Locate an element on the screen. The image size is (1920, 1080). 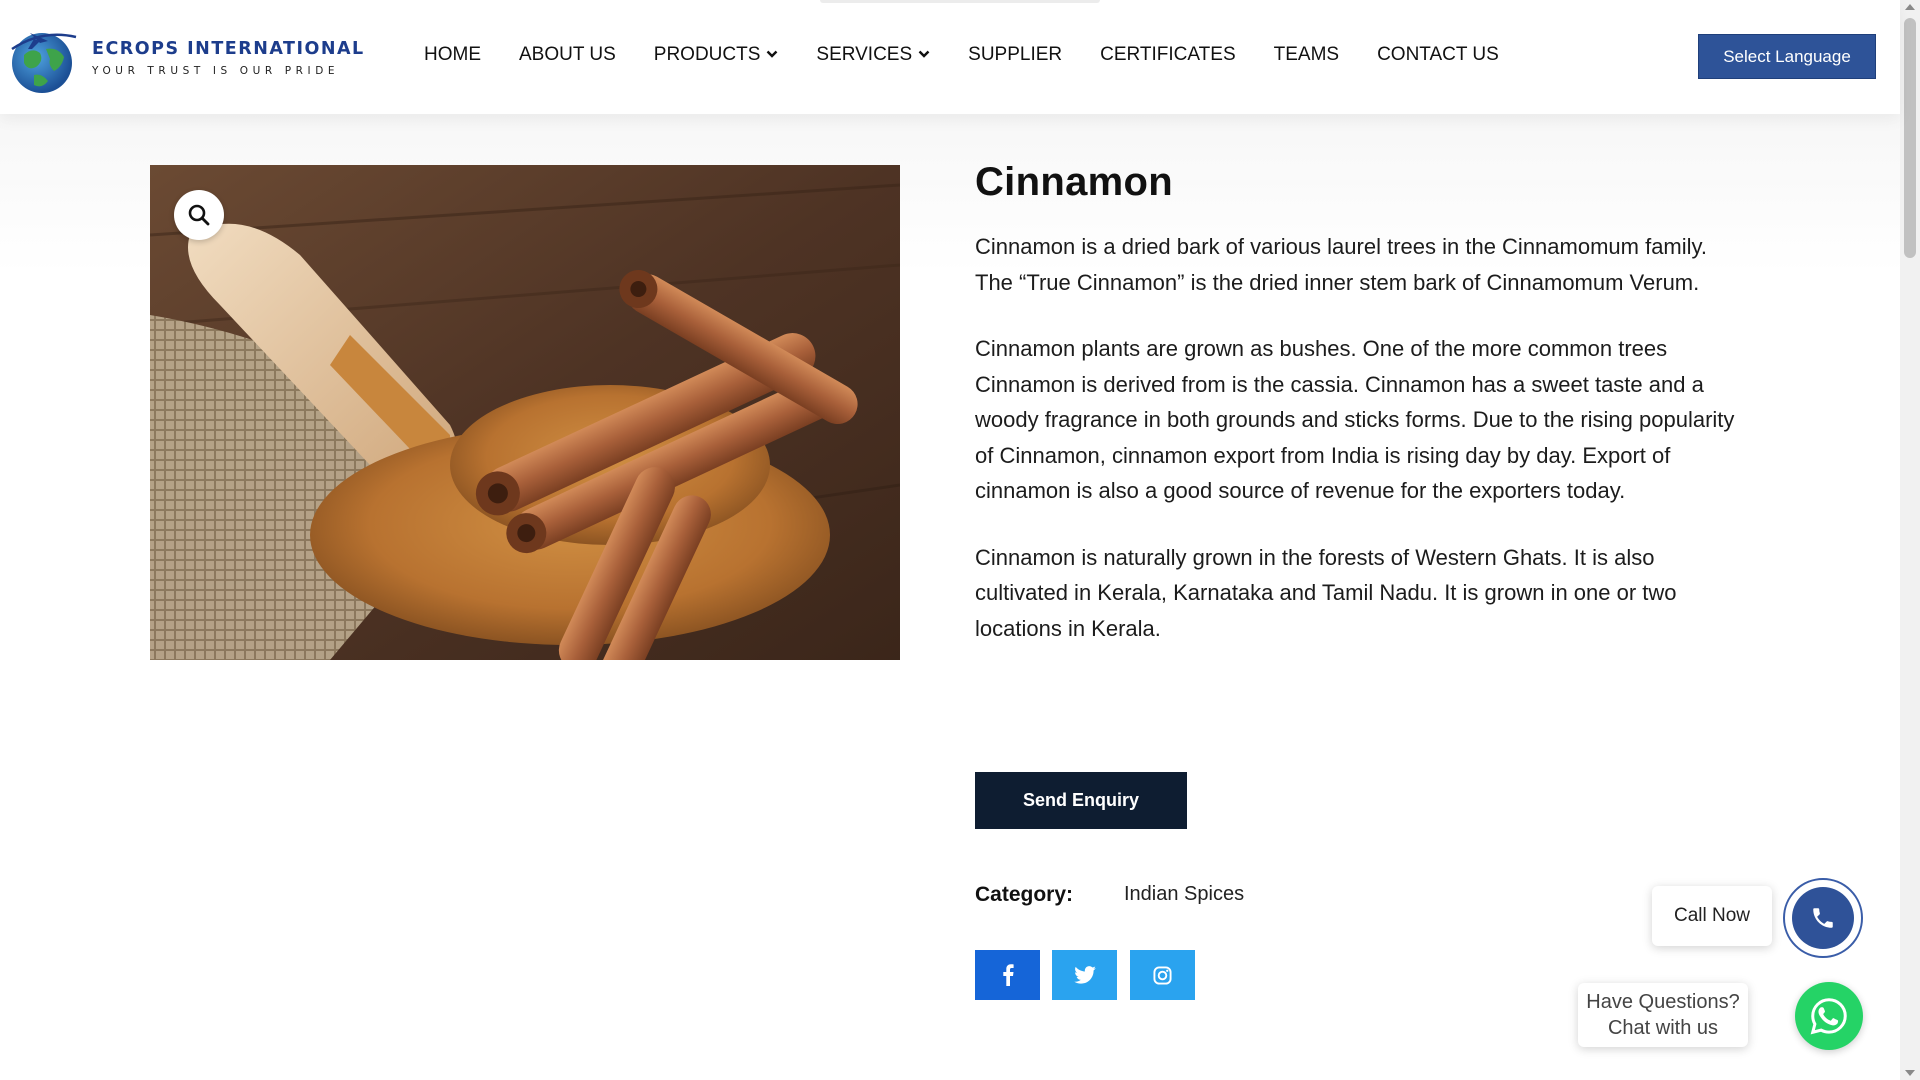
search-icon is located at coordinates (199, 215).